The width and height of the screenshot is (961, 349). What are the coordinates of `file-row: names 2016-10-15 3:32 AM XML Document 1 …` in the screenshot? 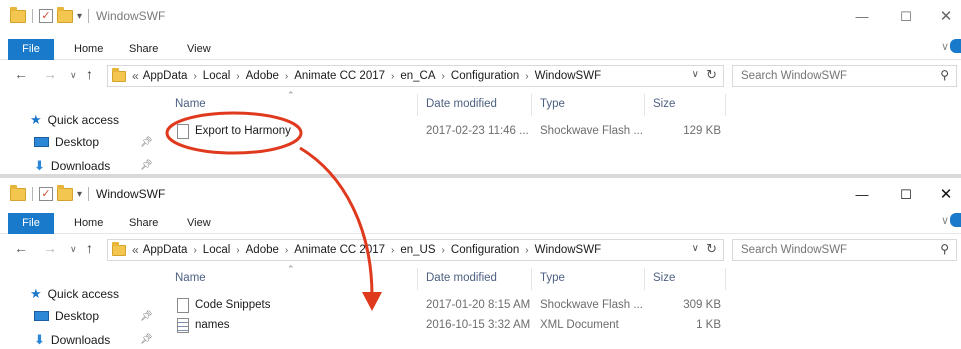 It's located at (445, 326).